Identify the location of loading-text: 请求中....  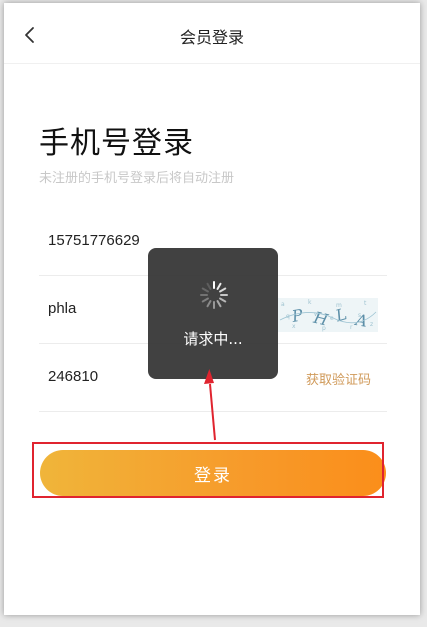
(213, 339).